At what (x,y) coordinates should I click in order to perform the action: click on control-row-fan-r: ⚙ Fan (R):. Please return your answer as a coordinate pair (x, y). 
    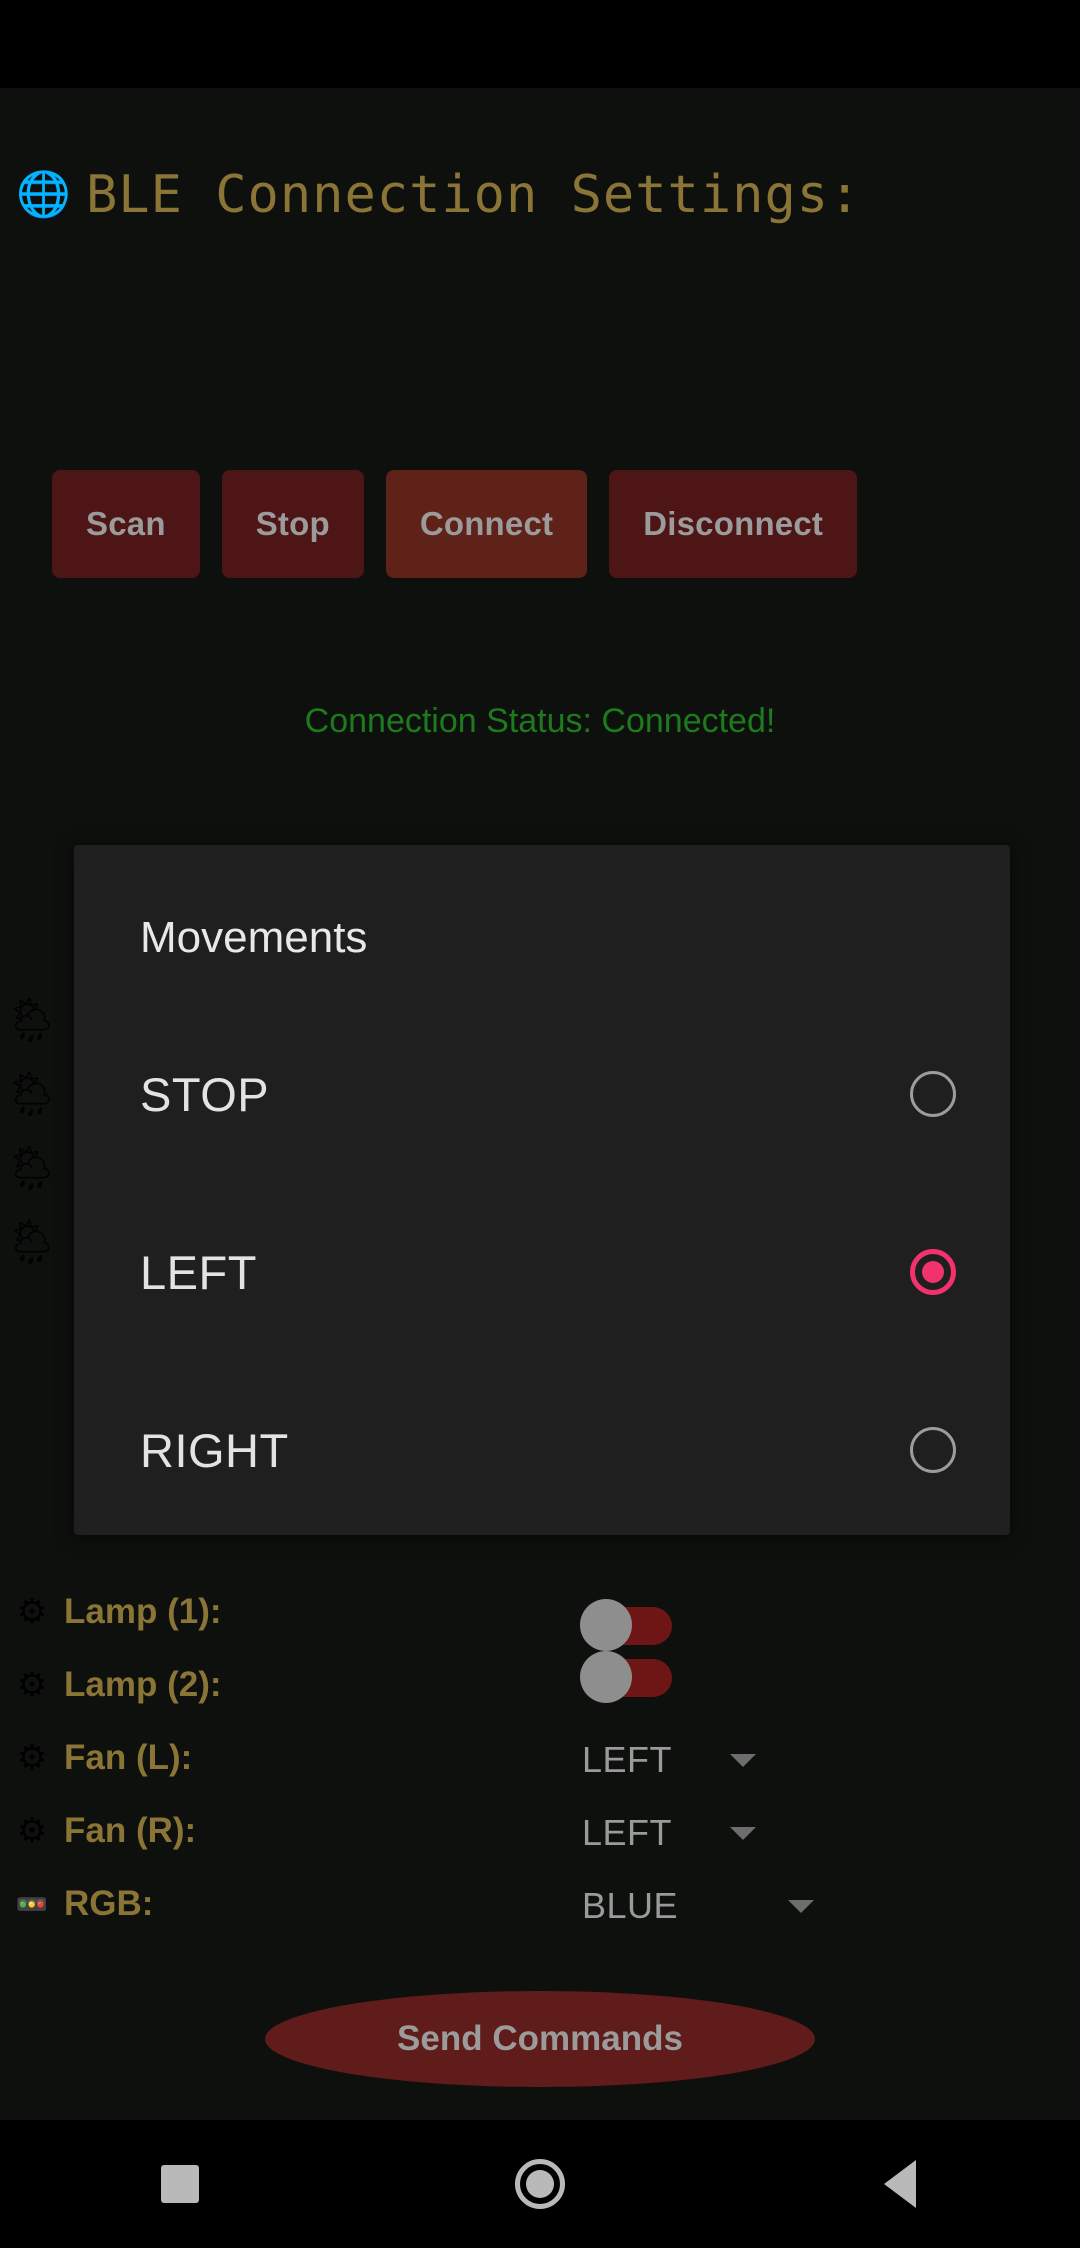
    Looking at the image, I should click on (540, 1830).